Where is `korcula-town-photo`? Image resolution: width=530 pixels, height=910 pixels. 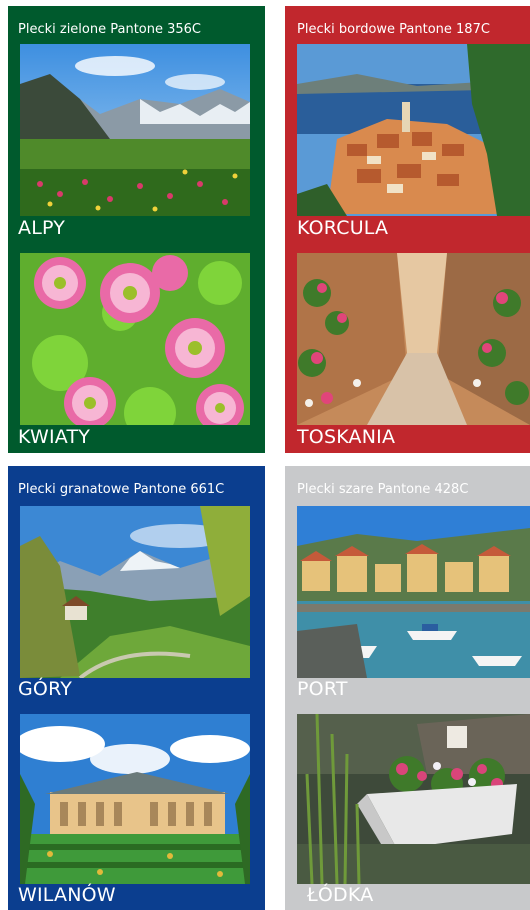
korcula-town-photo is located at coordinates (413, 130).